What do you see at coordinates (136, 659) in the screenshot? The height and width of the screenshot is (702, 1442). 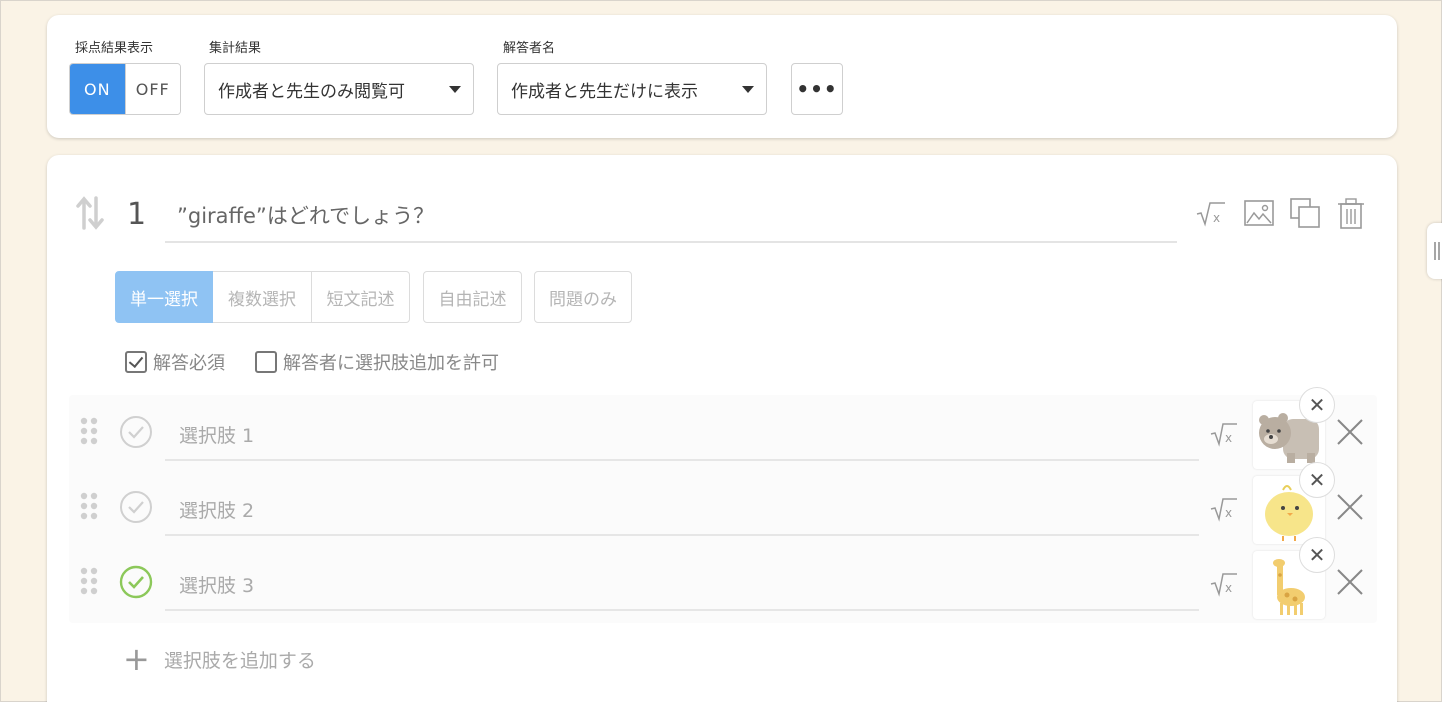 I see `plus-icon: +` at bounding box center [136, 659].